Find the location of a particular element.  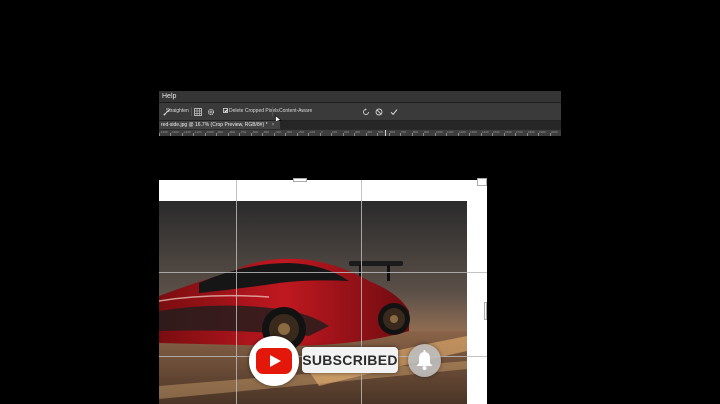

youtube-logo is located at coordinates (274, 361).